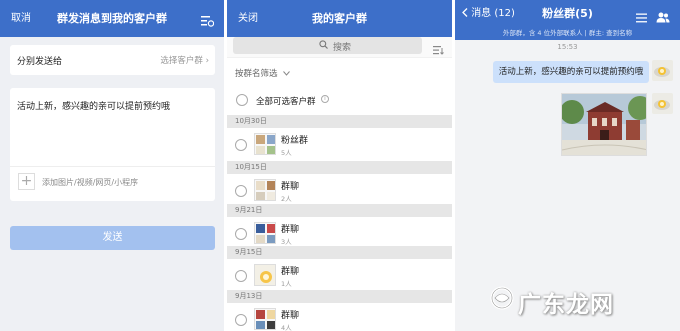 This screenshot has width=680, height=331. Describe the element at coordinates (112, 238) in the screenshot. I see `send-button: 发送` at that location.